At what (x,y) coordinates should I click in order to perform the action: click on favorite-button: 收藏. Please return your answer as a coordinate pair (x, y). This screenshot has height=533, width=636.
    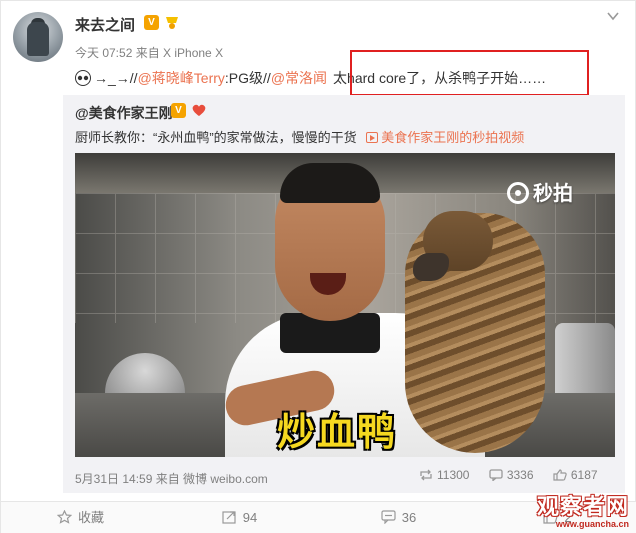
    Looking at the image, I should click on (80, 517).